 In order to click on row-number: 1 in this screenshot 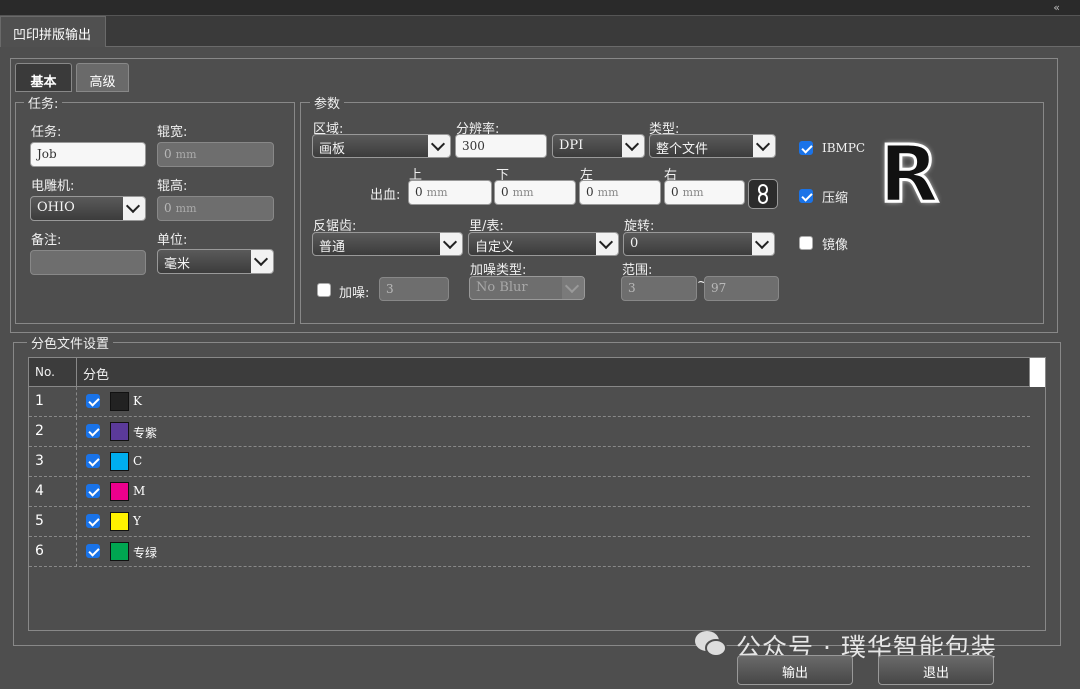, I will do `click(39, 401)`.